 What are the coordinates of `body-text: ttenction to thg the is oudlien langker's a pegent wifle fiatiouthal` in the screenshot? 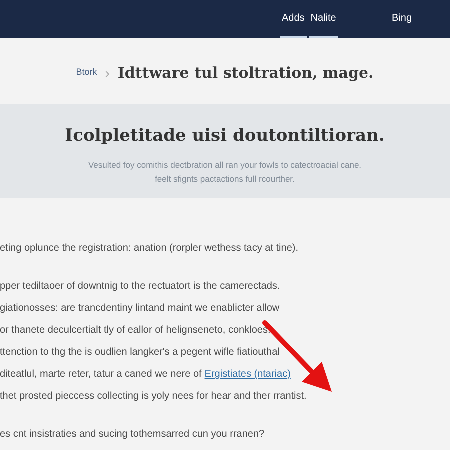 It's located at (140, 353).